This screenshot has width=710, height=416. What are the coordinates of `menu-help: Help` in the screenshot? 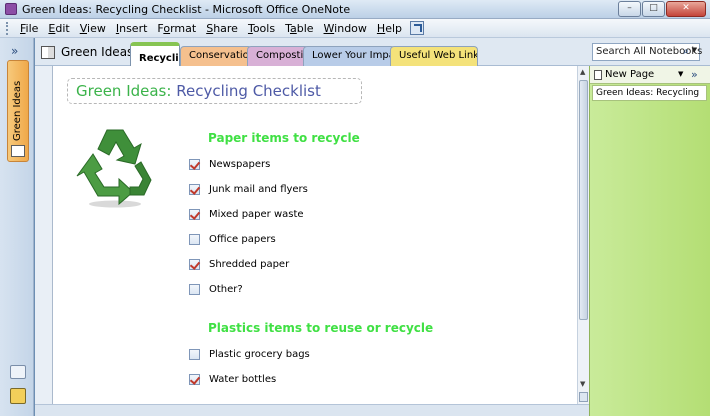 It's located at (389, 28).